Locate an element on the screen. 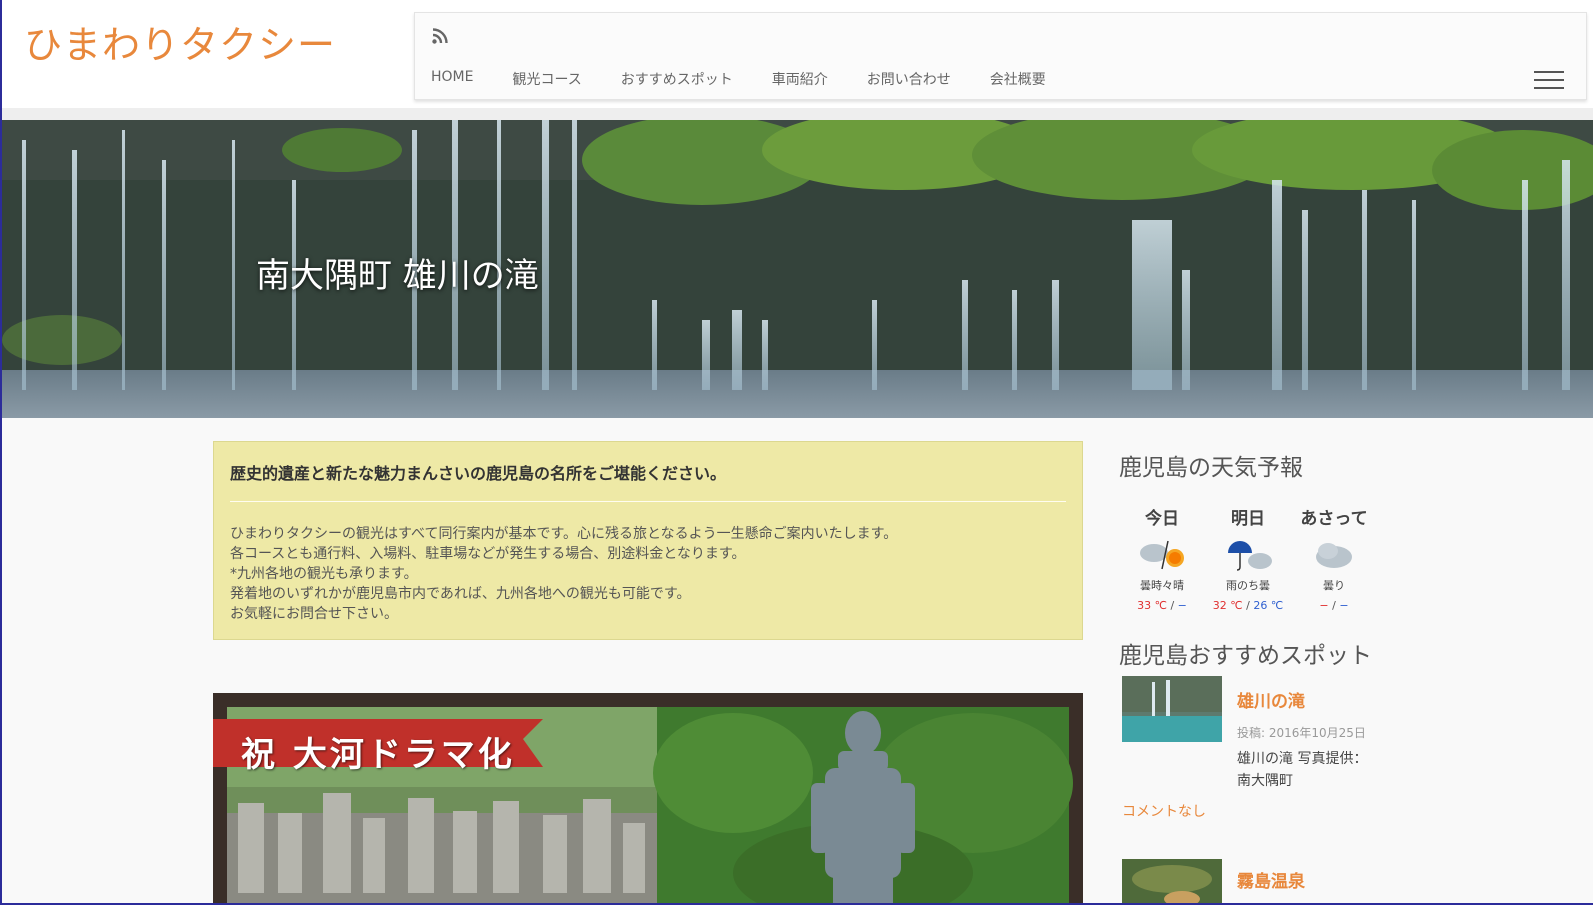  rain-cloud-icon is located at coordinates (1250, 556).